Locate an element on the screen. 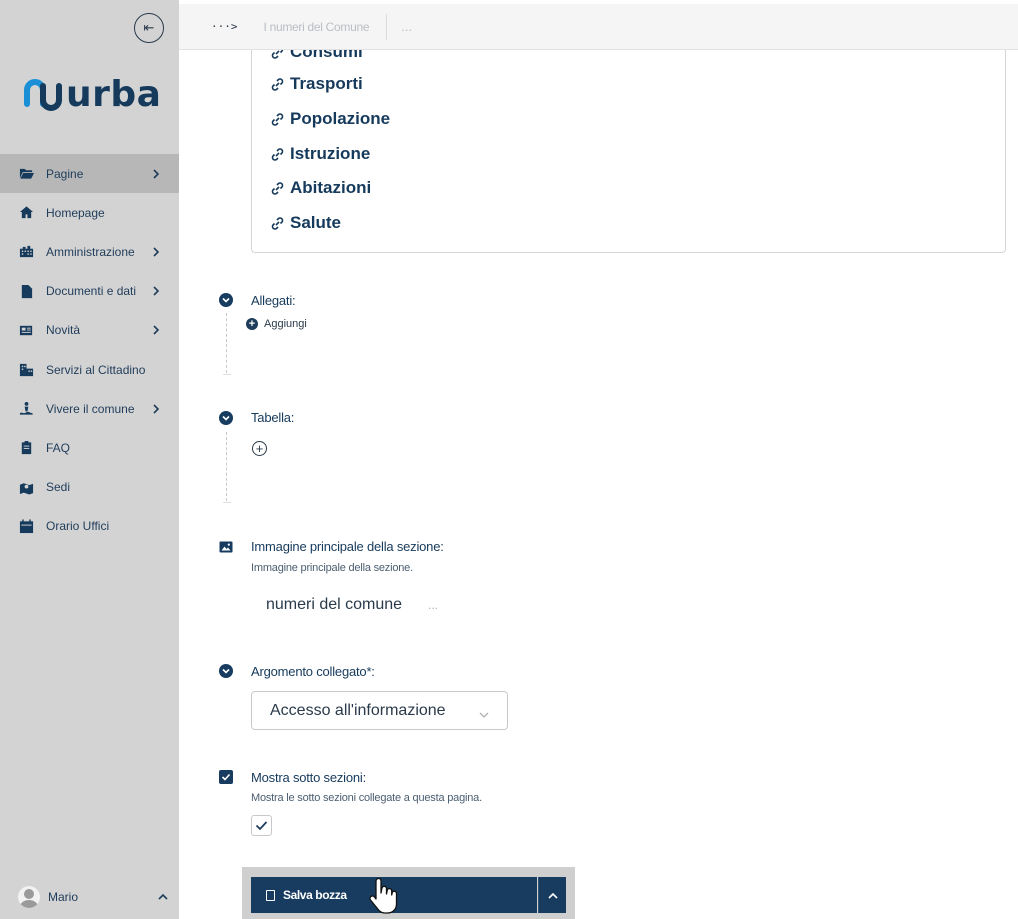 This screenshot has width=1018, height=919. checkbox-checked-icon is located at coordinates (226, 777).